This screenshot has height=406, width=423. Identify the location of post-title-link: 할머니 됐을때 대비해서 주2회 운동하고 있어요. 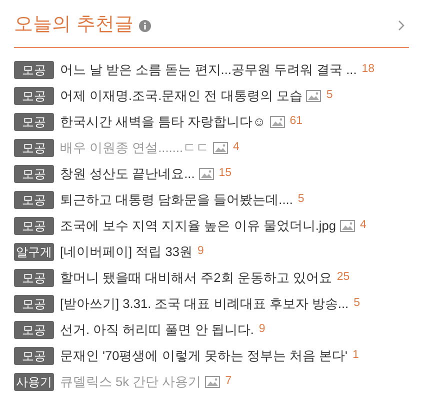
(196, 278).